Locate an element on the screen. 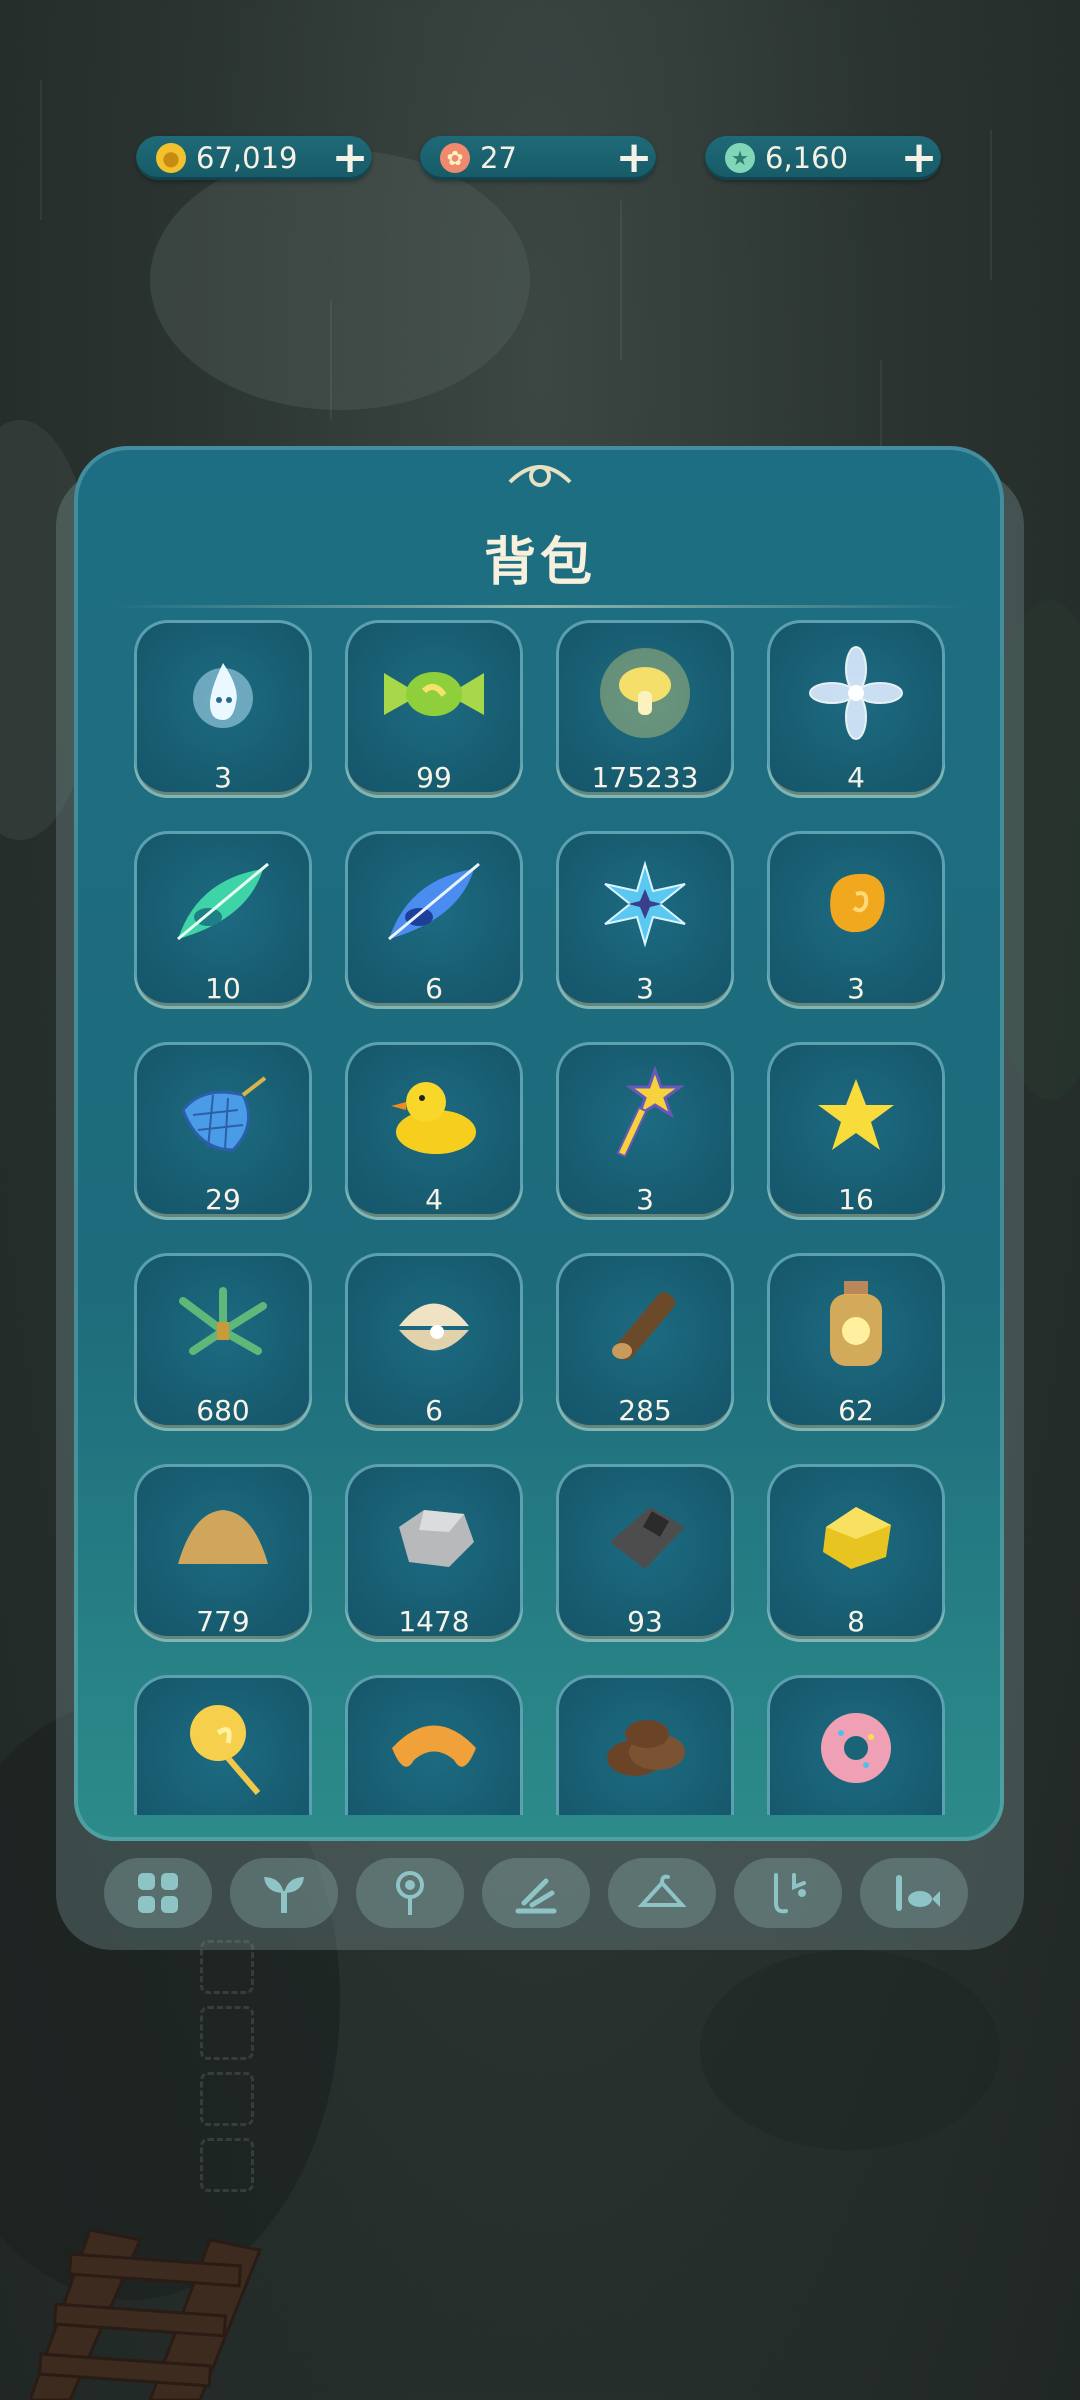 This screenshot has height=2400, width=1080. add-flower-tokens-button: + is located at coordinates (634, 158).